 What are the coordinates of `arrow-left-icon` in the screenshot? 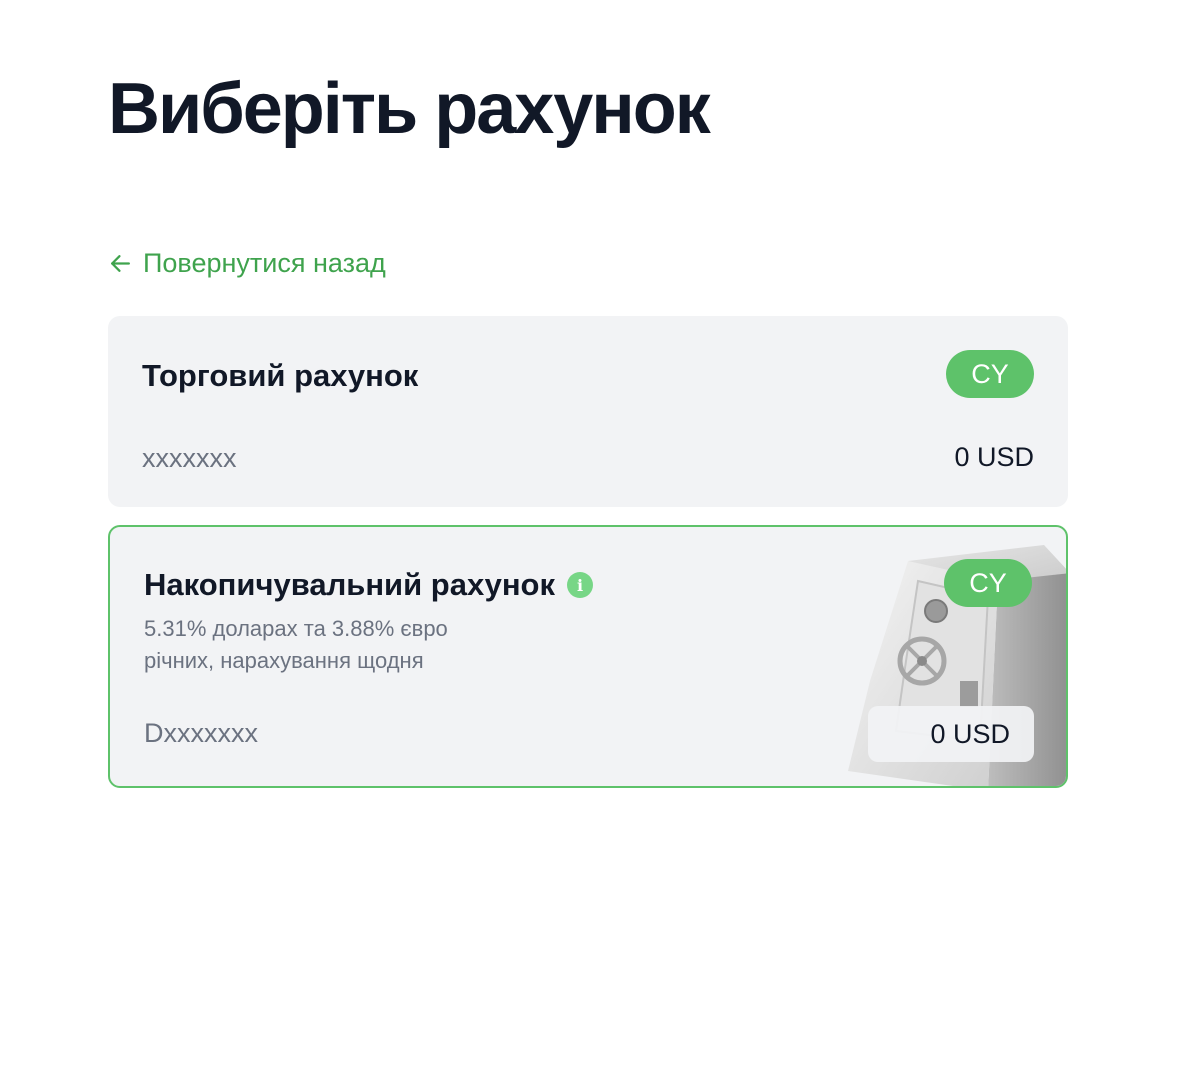 It's located at (120, 263).